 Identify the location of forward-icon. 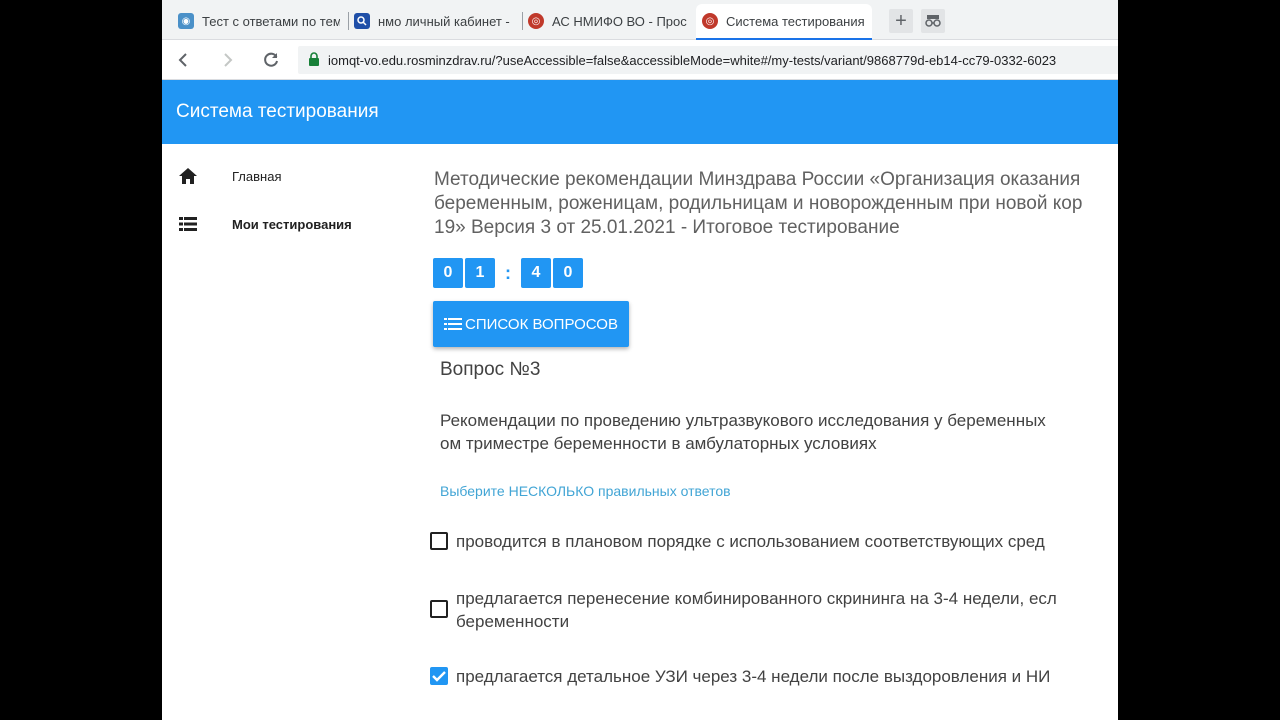
(228, 60).